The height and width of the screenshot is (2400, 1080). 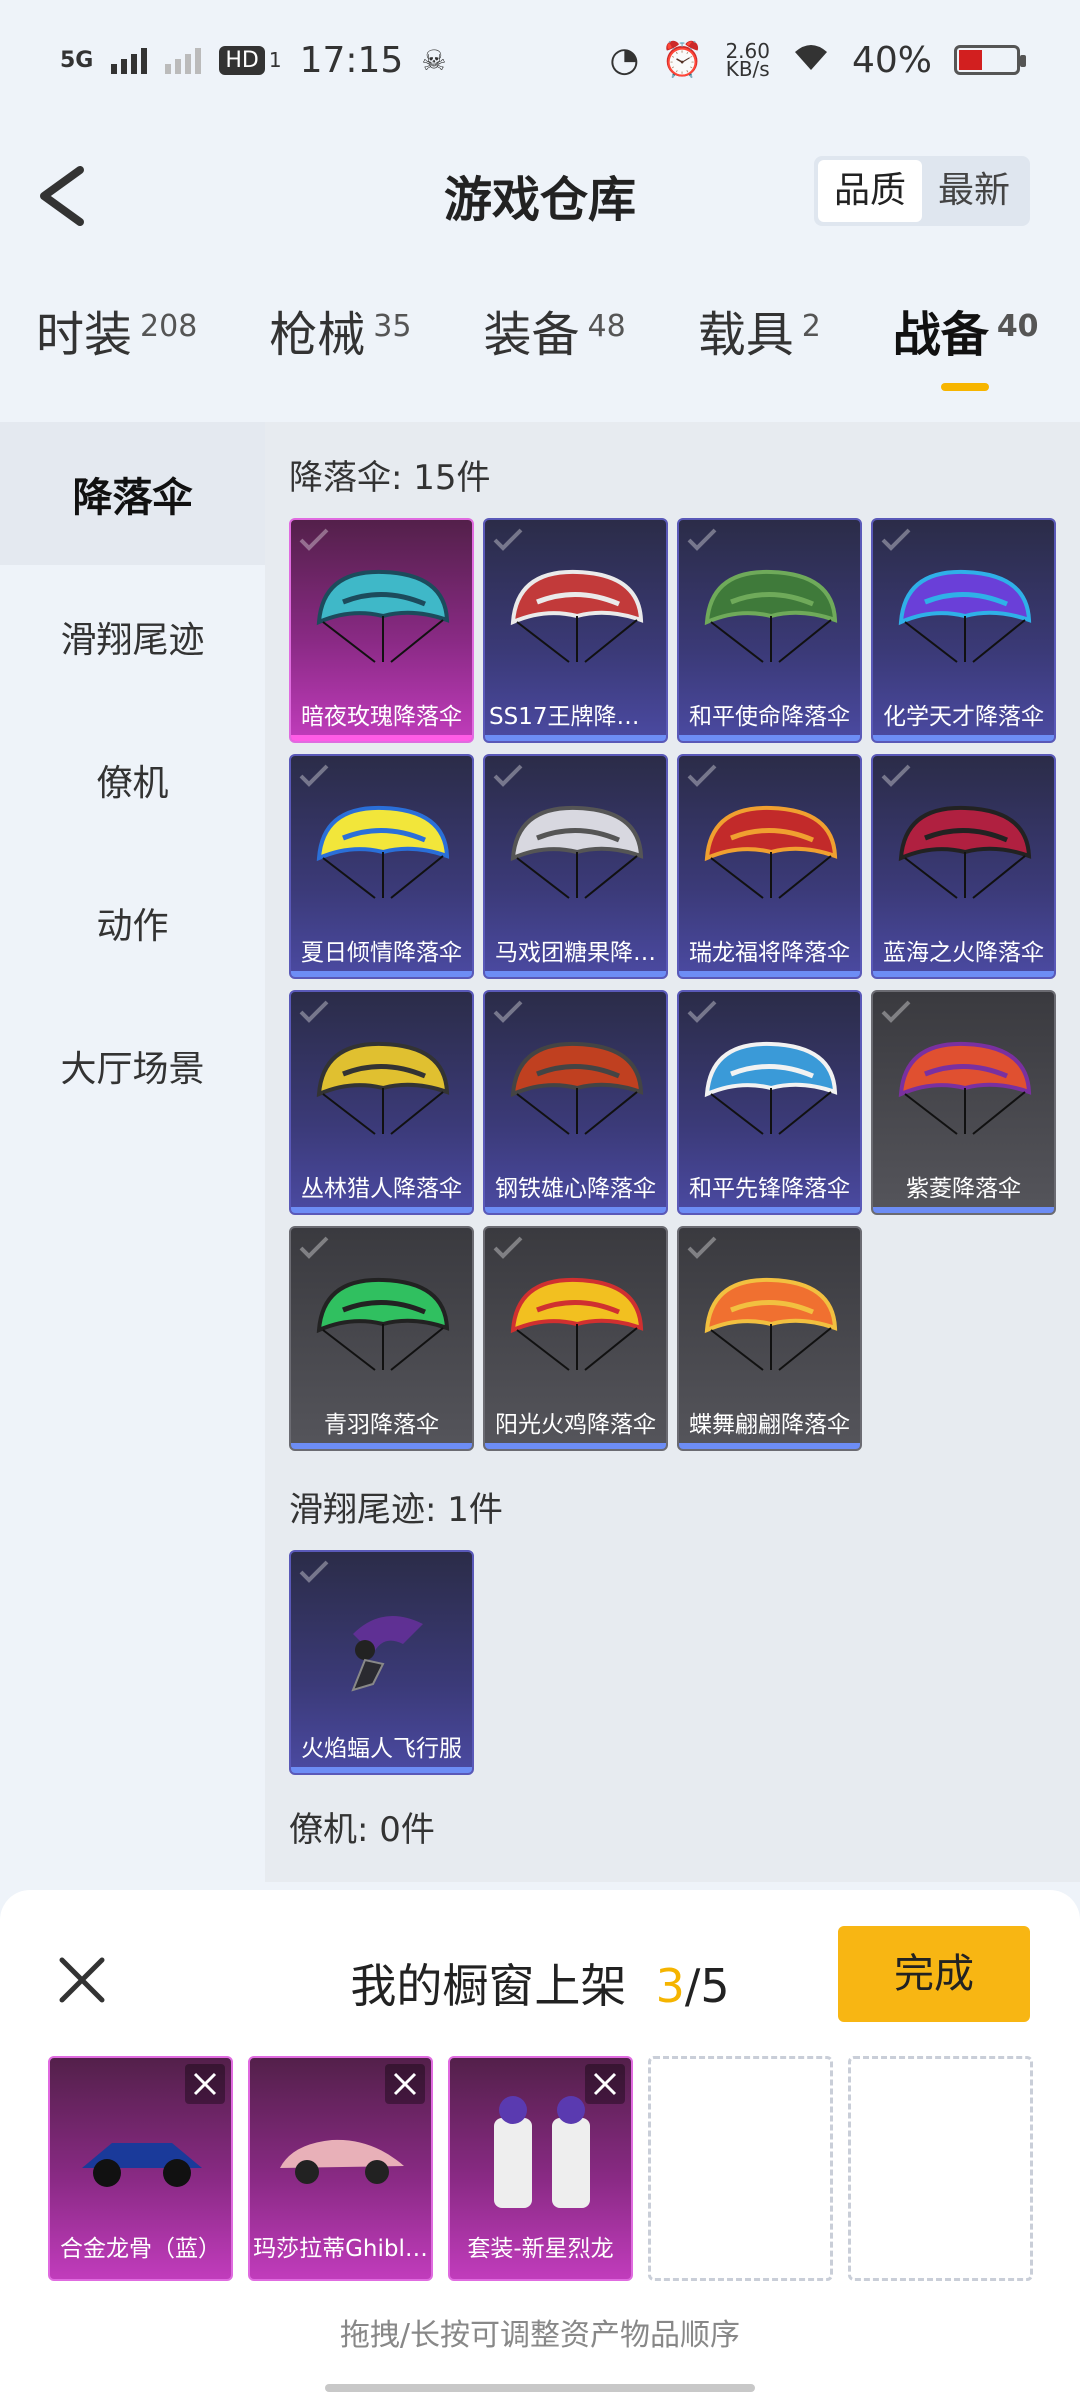 I want to click on parachute-card: 青羽降落伞, so click(x=381, y=1338).